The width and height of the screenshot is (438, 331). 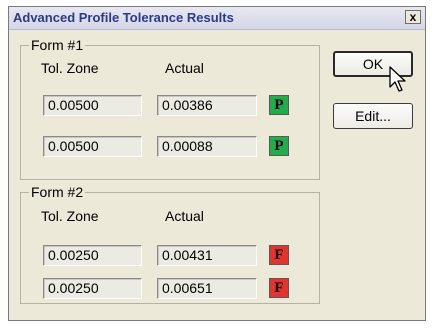 What do you see at coordinates (57, 45) in the screenshot?
I see `form-1-label: Form #1` at bounding box center [57, 45].